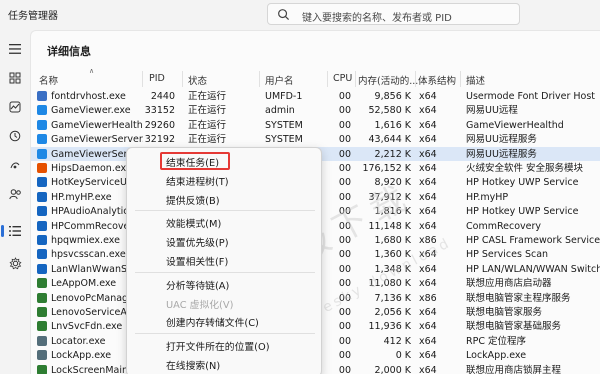  Describe the element at coordinates (159, 140) in the screenshot. I see `process-pid: 32192` at that location.